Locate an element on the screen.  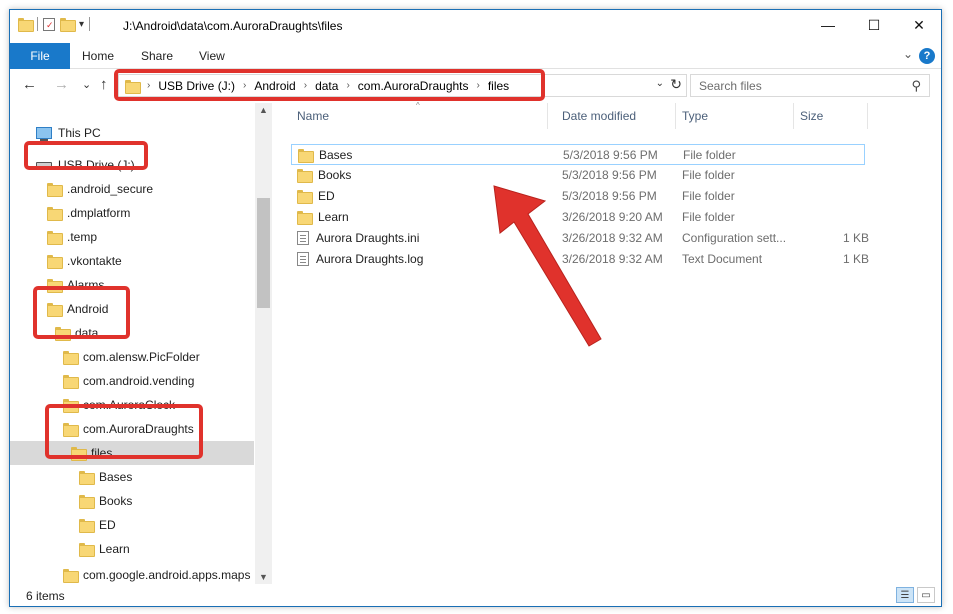
help-icon: ? is located at coordinates (927, 56).